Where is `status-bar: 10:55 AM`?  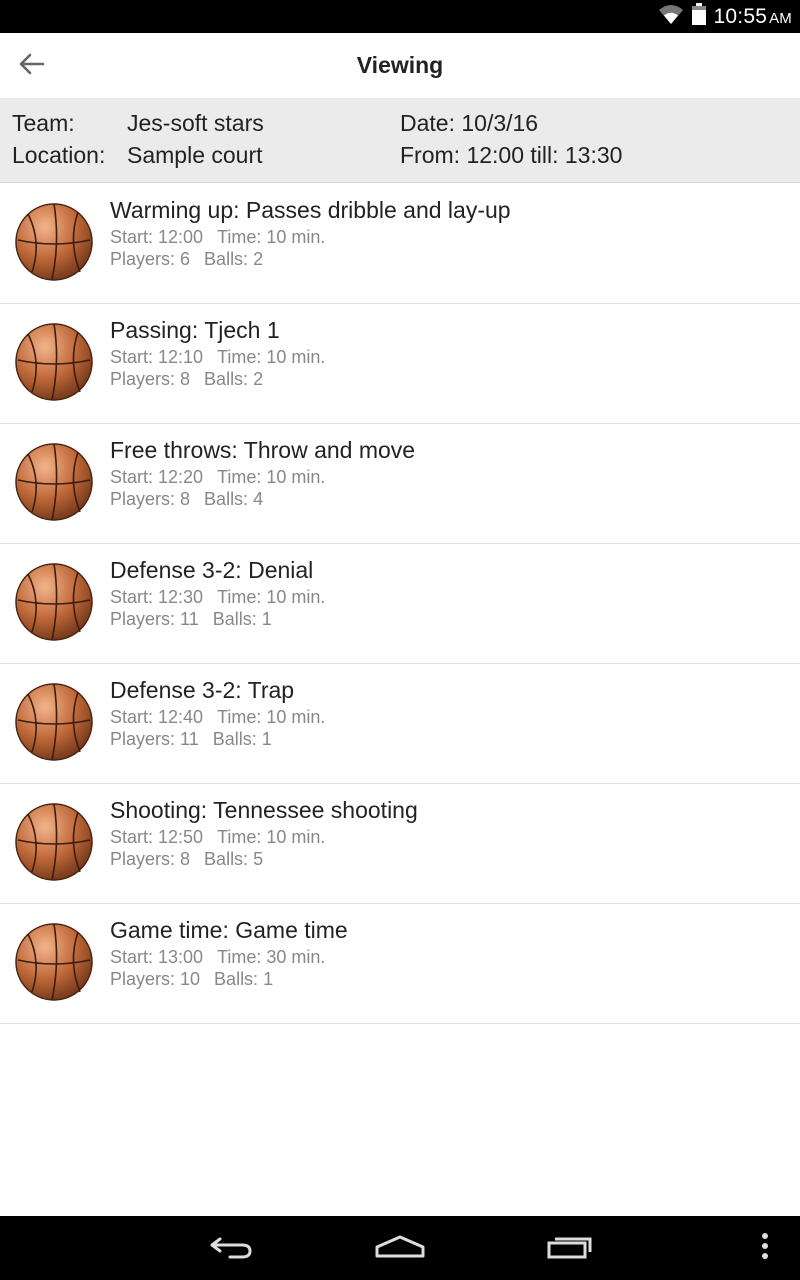
status-bar: 10:55 AM is located at coordinates (400, 16).